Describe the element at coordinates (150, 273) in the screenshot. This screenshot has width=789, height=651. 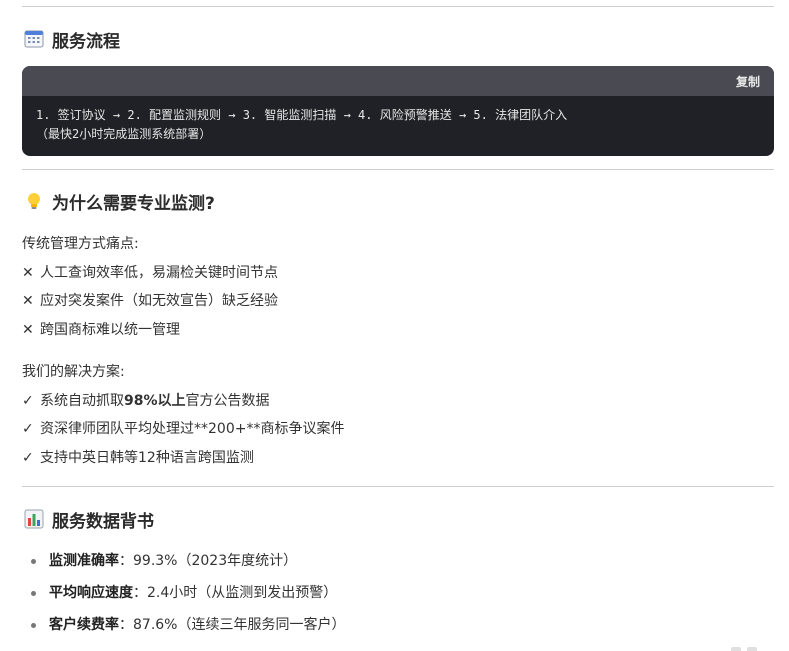
I see `list-item: ✕ 人工查询效率低，易漏检关键时间节点` at that location.